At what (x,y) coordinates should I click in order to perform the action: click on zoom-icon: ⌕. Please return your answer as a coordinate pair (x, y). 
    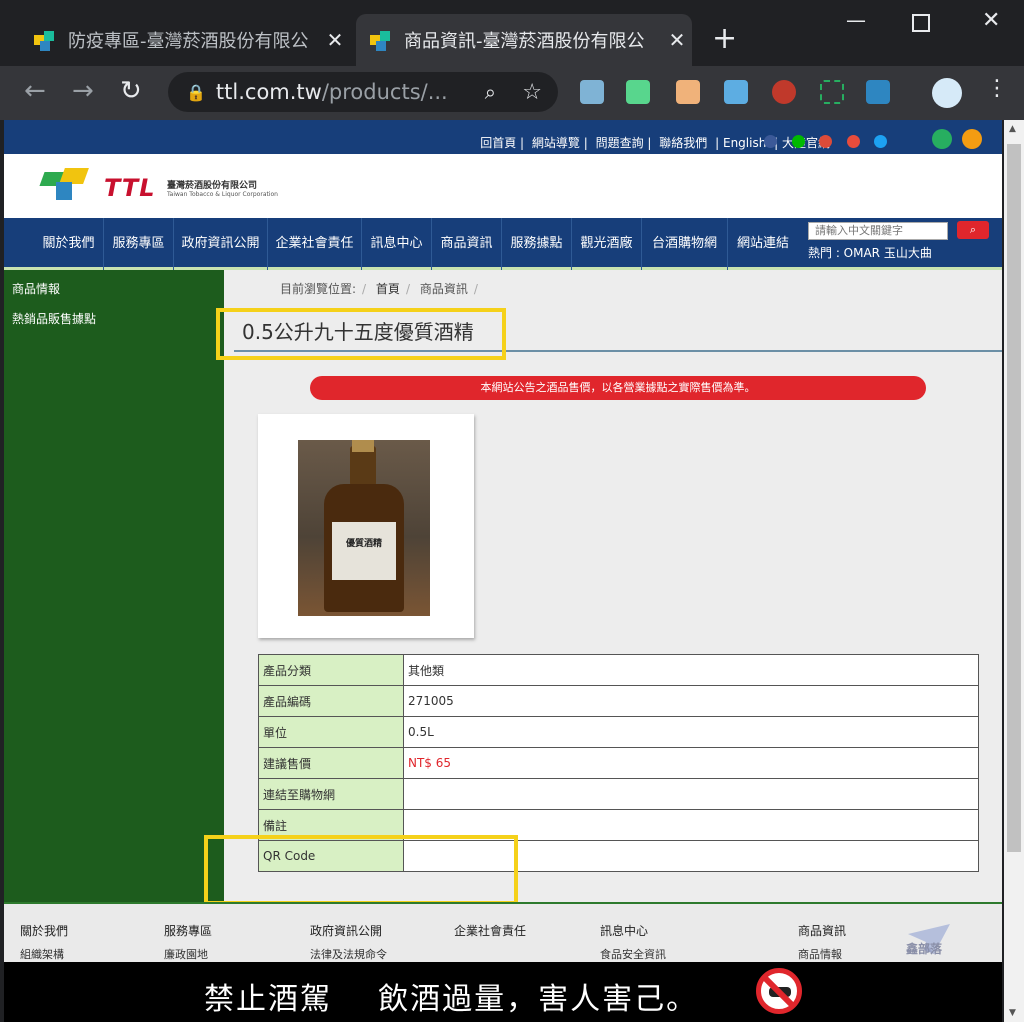
    Looking at the image, I should click on (490, 92).